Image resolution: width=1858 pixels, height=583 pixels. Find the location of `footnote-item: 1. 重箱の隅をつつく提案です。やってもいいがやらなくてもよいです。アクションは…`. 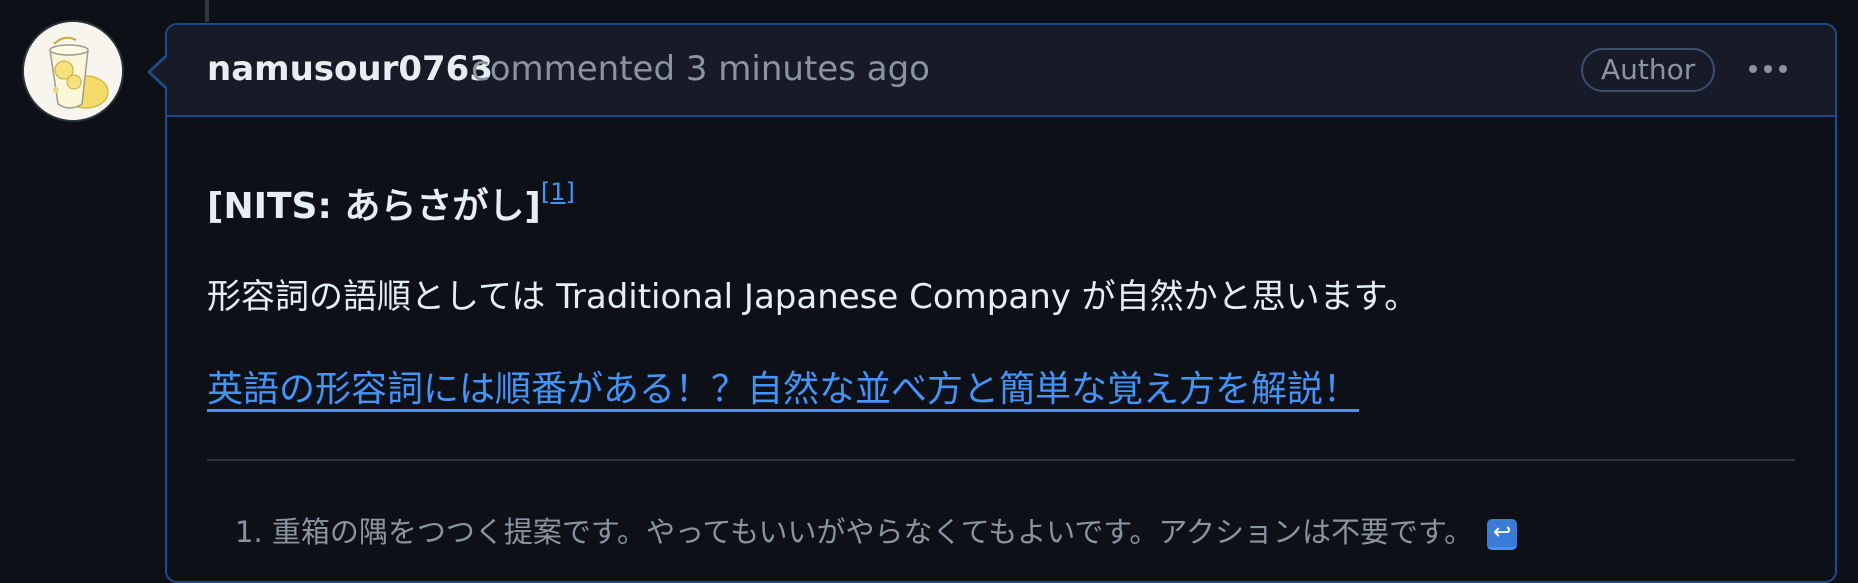

footnote-item: 1. 重箱の隅をつつく提案です。やってもいいがやらなくてもよいです。アクションは… is located at coordinates (876, 530).